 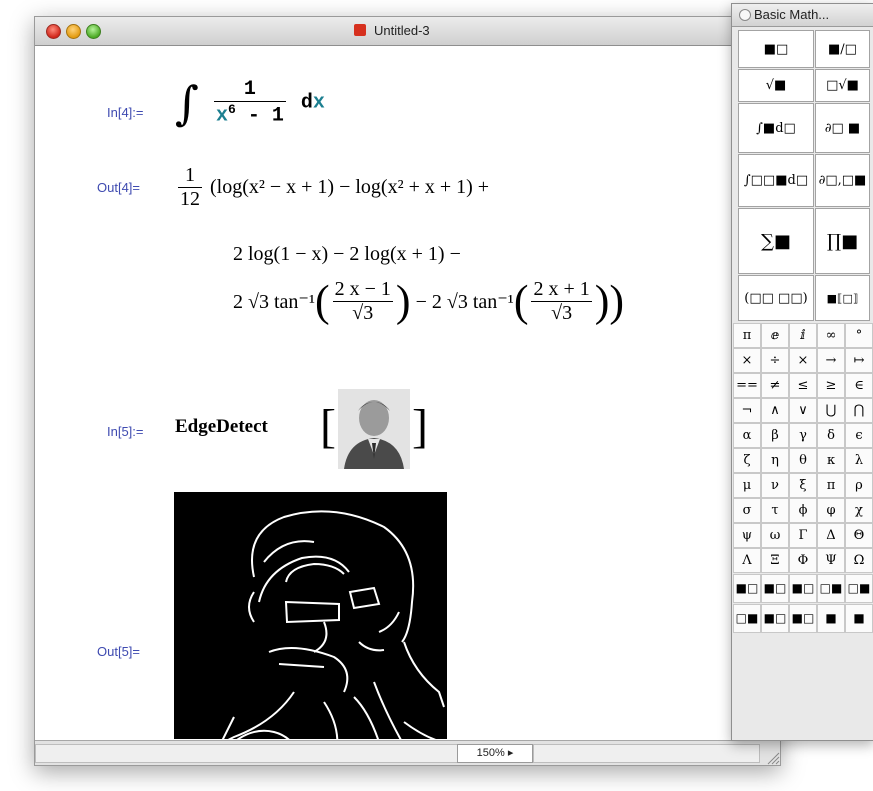 I want to click on symbol-pi: π, so click(x=747, y=335).